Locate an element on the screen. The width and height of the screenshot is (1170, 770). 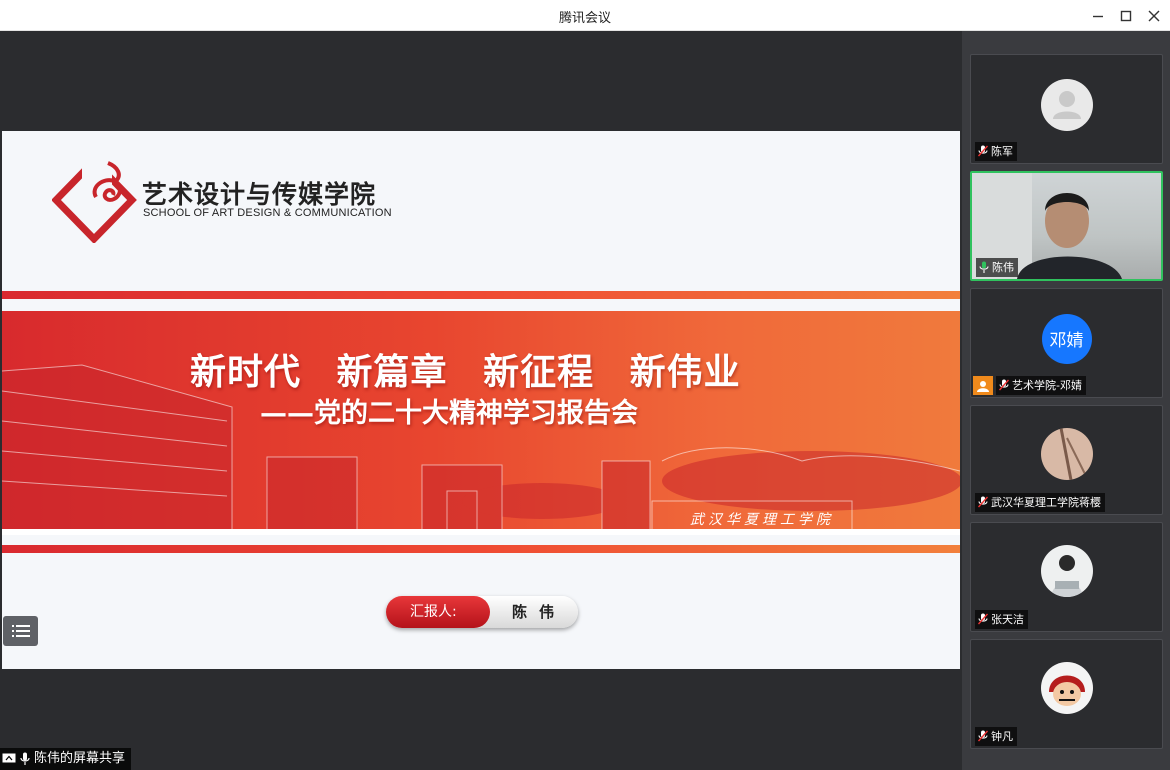
participant-tile-speaking: 陈伟 is located at coordinates (1066, 226).